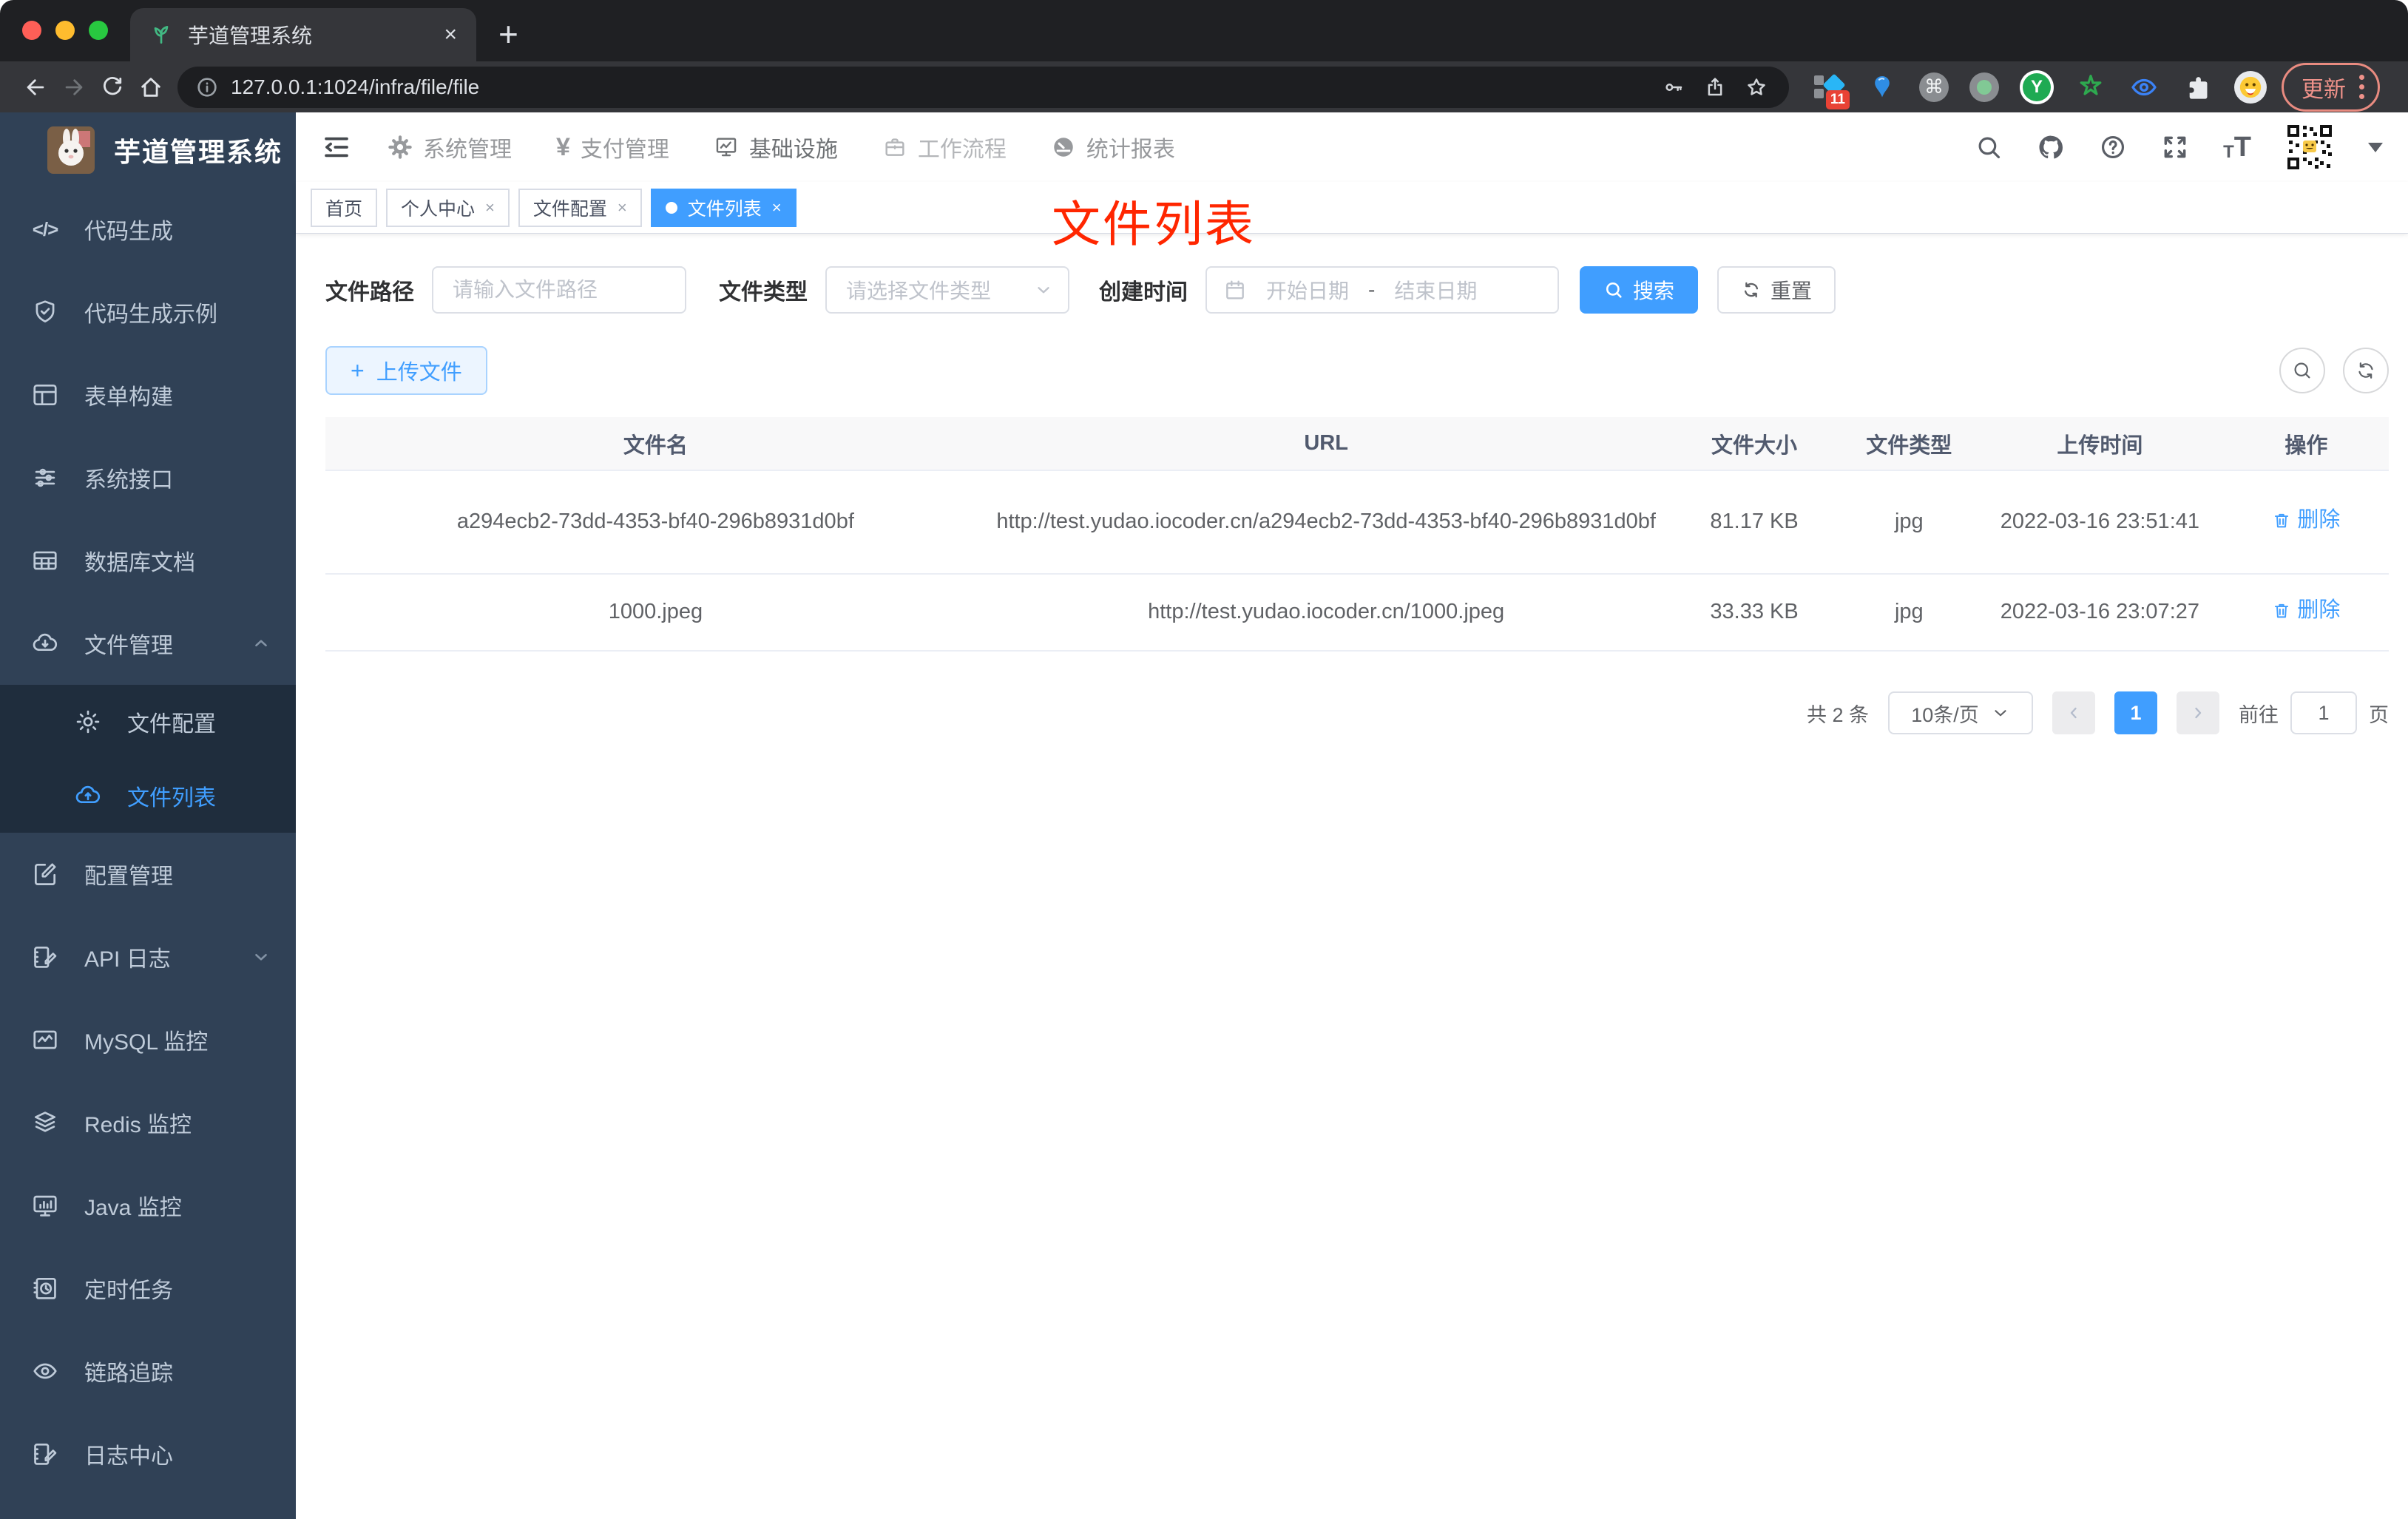  I want to click on current-page-button: 1, so click(2135, 712).